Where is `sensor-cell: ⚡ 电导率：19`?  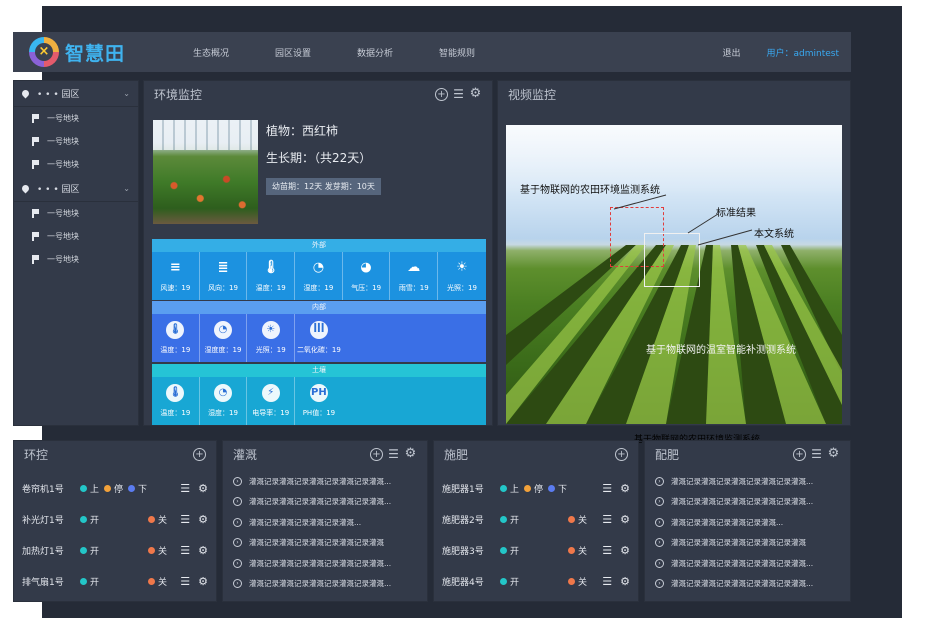 sensor-cell: ⚡ 电导率：19 is located at coordinates (271, 401).